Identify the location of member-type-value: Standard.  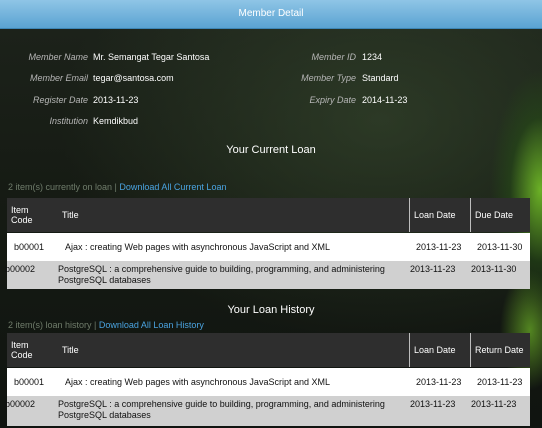
(380, 78).